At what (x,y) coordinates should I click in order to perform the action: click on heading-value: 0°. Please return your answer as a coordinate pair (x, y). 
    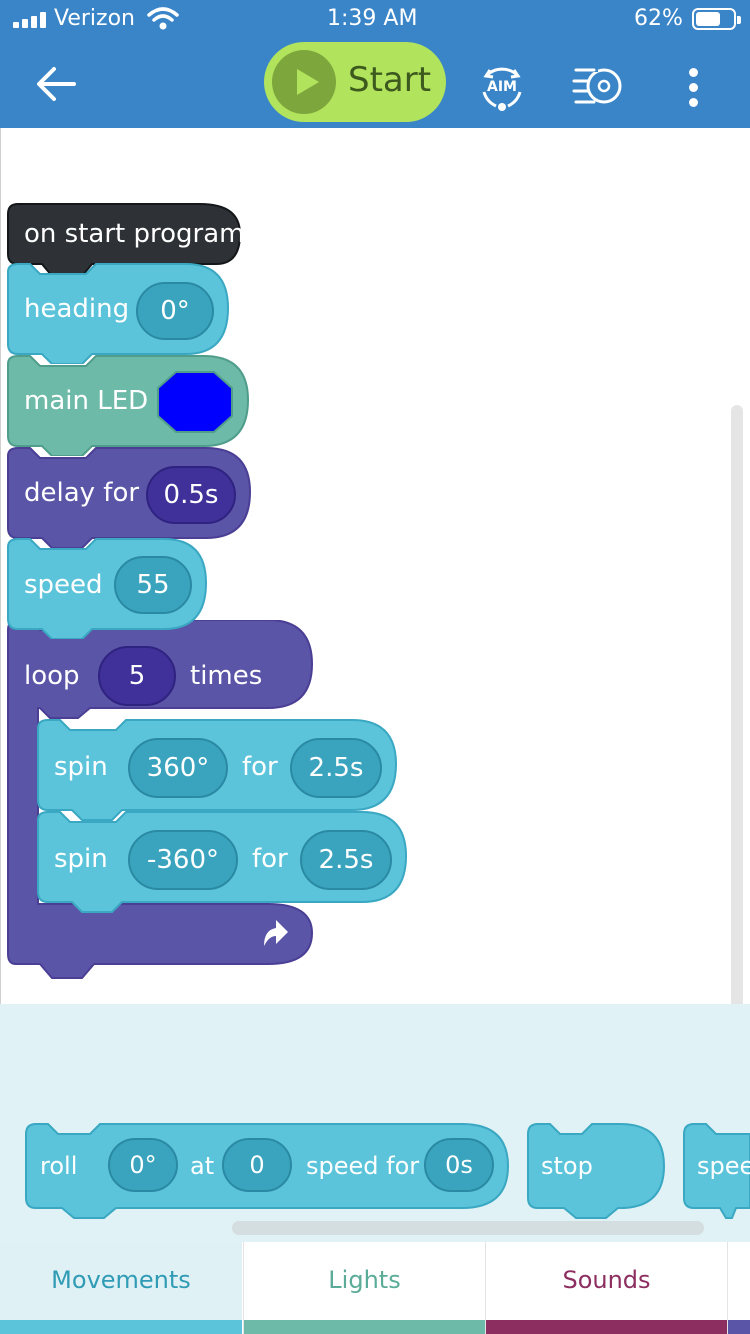
    Looking at the image, I should click on (175, 311).